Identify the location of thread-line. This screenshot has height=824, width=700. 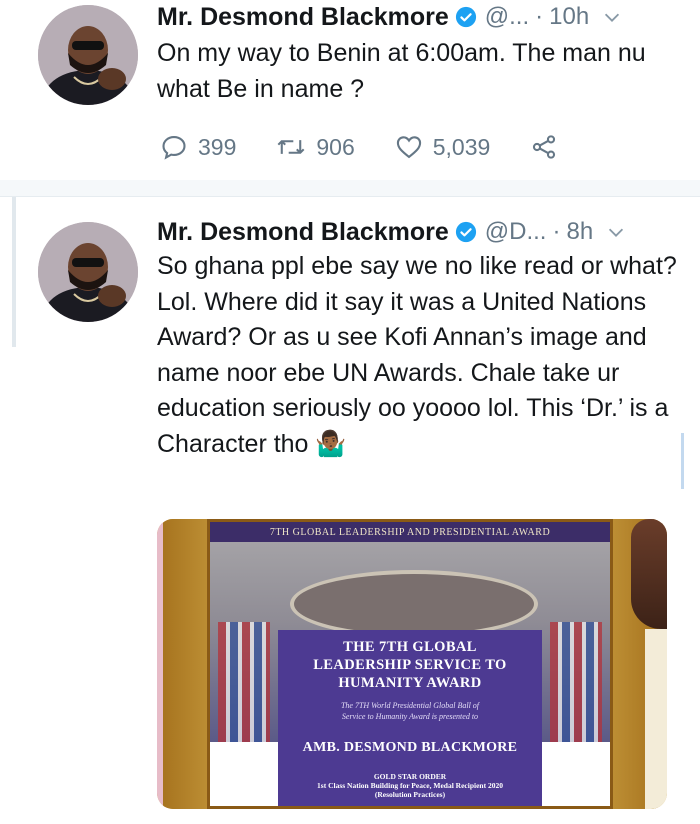
(14, 272).